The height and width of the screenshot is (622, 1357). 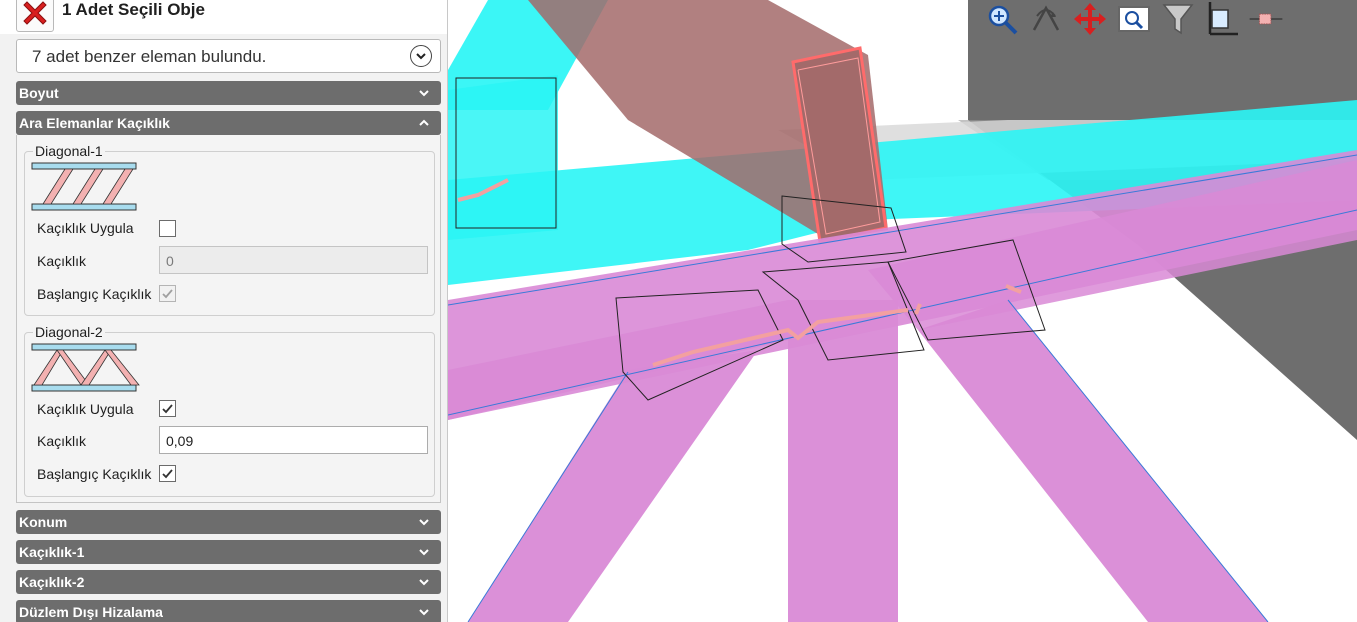 What do you see at coordinates (85, 228) in the screenshot?
I see `diagonal-1-apply-label: Kaçıklık Uygula` at bounding box center [85, 228].